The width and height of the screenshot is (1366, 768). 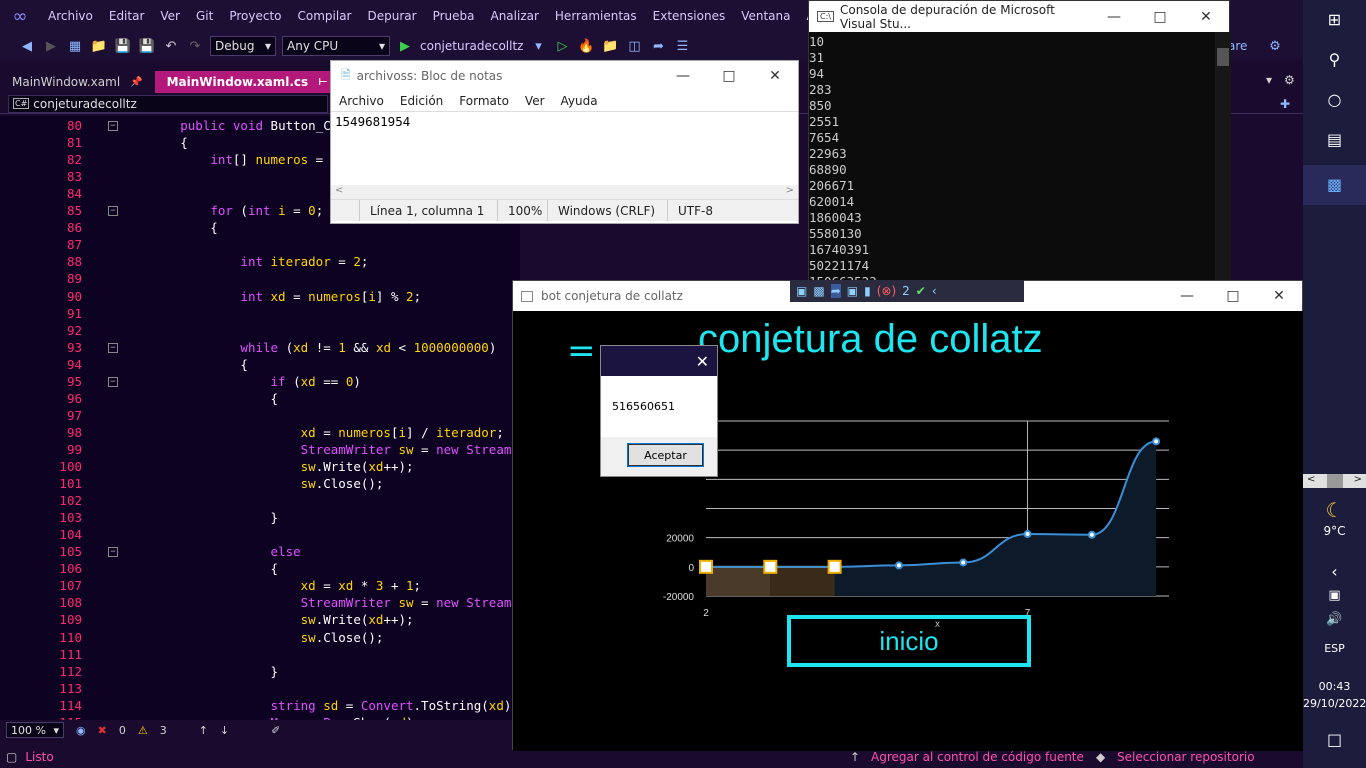 What do you see at coordinates (260, 672) in the screenshot?
I see `code-line: 112 }` at bounding box center [260, 672].